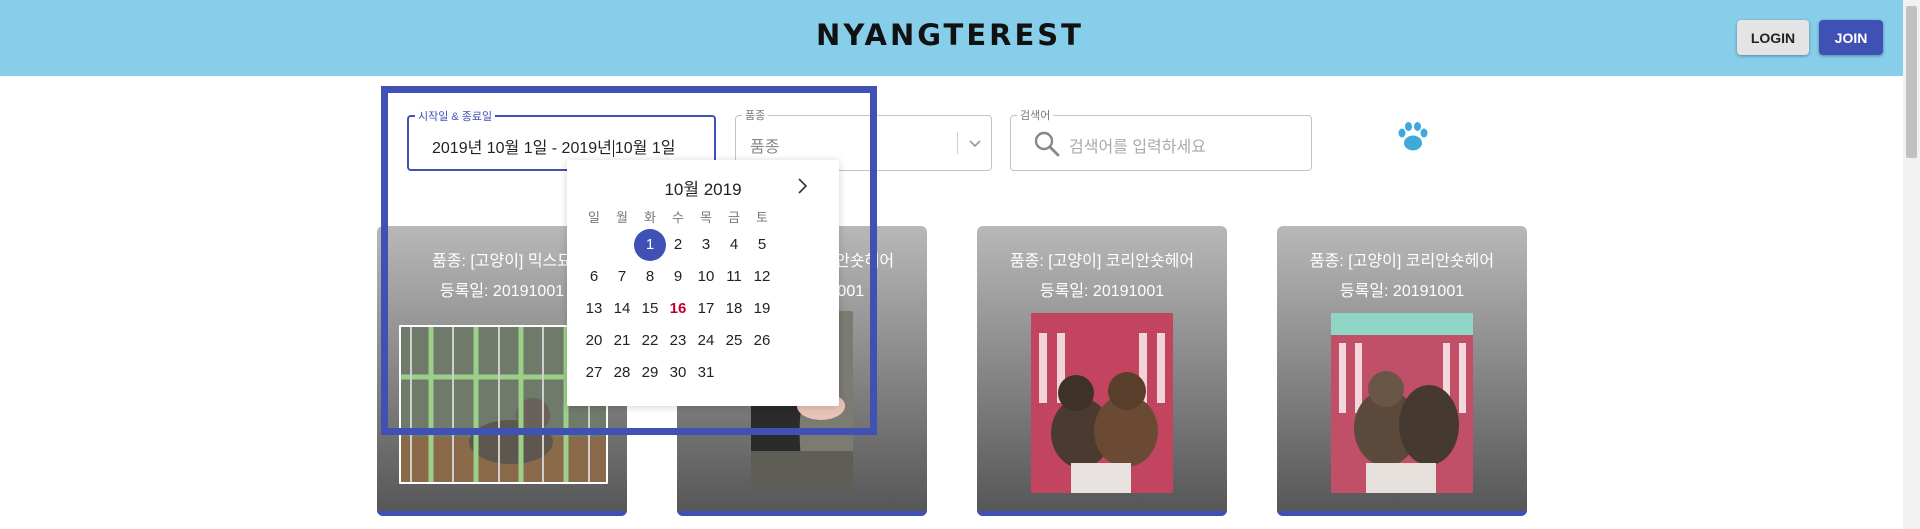  I want to click on search-label: 검색어, so click(1035, 115).